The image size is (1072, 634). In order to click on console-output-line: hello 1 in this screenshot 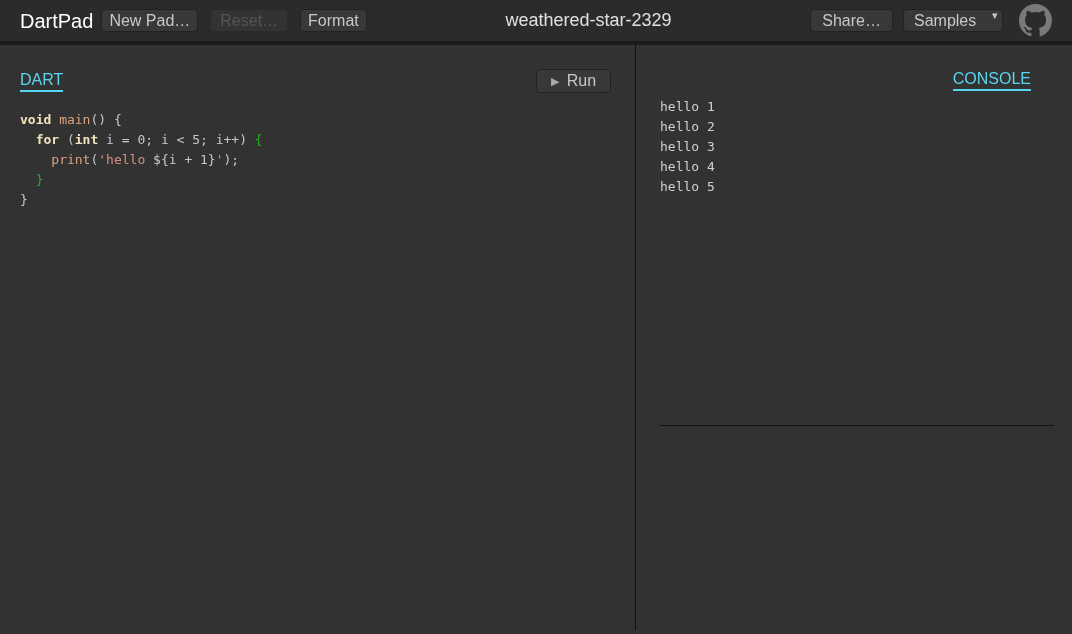, I will do `click(687, 107)`.